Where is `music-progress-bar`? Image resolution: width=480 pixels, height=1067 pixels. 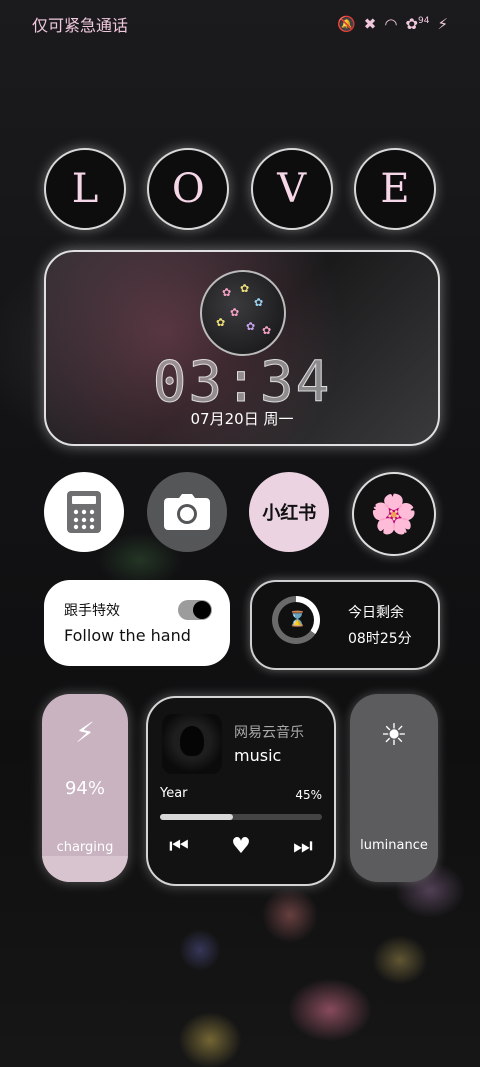 music-progress-bar is located at coordinates (241, 817).